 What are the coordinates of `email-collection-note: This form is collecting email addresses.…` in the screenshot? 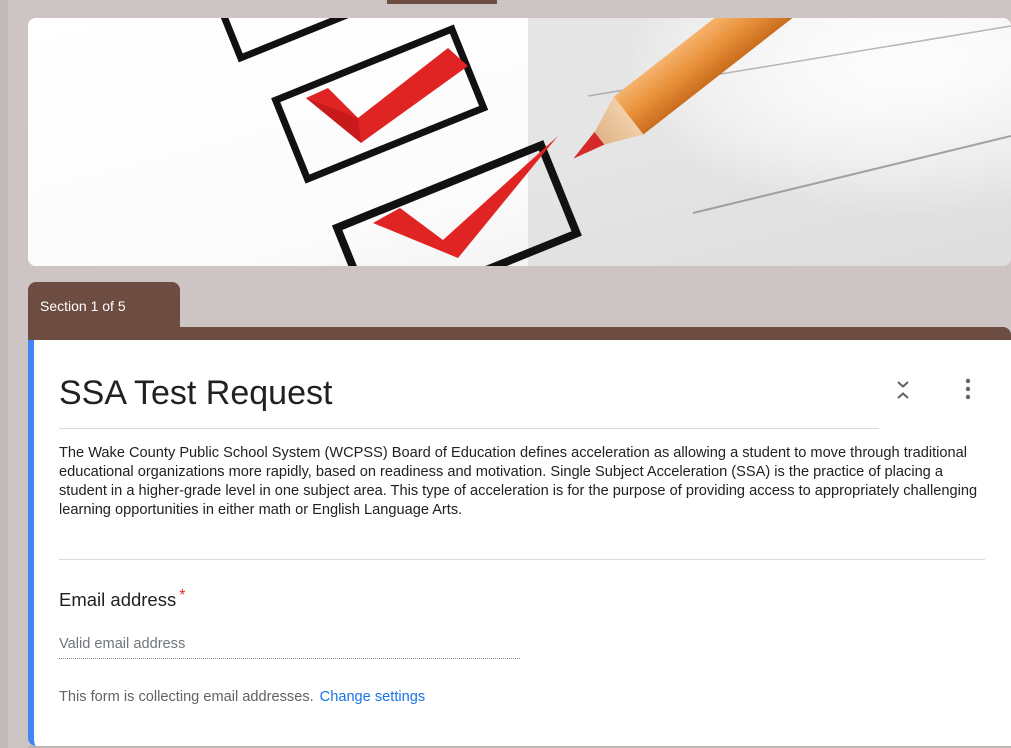 It's located at (242, 697).